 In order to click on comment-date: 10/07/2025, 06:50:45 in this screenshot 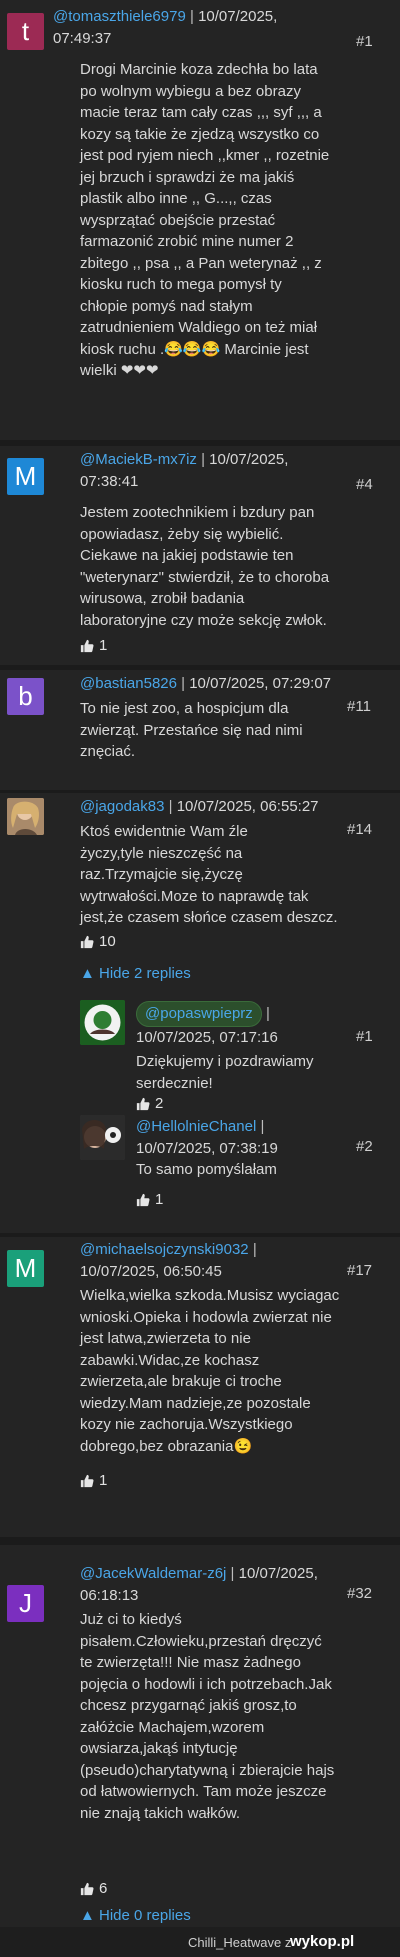, I will do `click(151, 1271)`.